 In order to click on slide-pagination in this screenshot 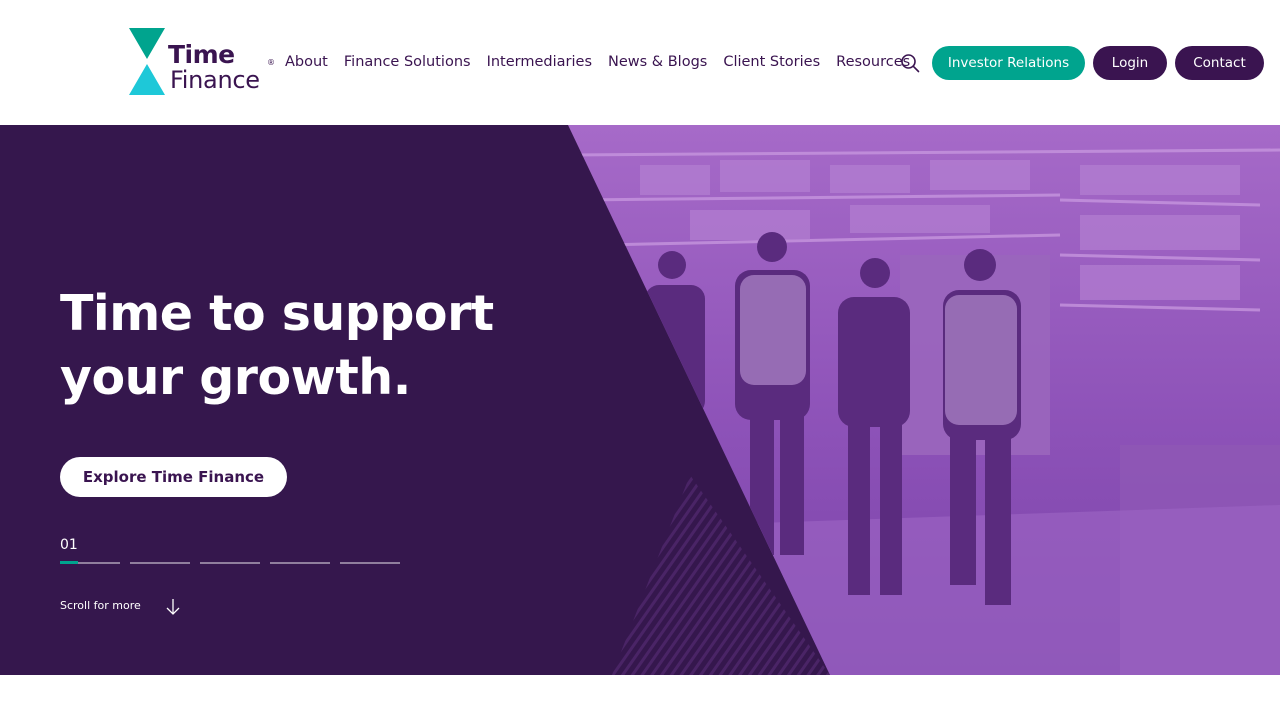, I will do `click(230, 562)`.